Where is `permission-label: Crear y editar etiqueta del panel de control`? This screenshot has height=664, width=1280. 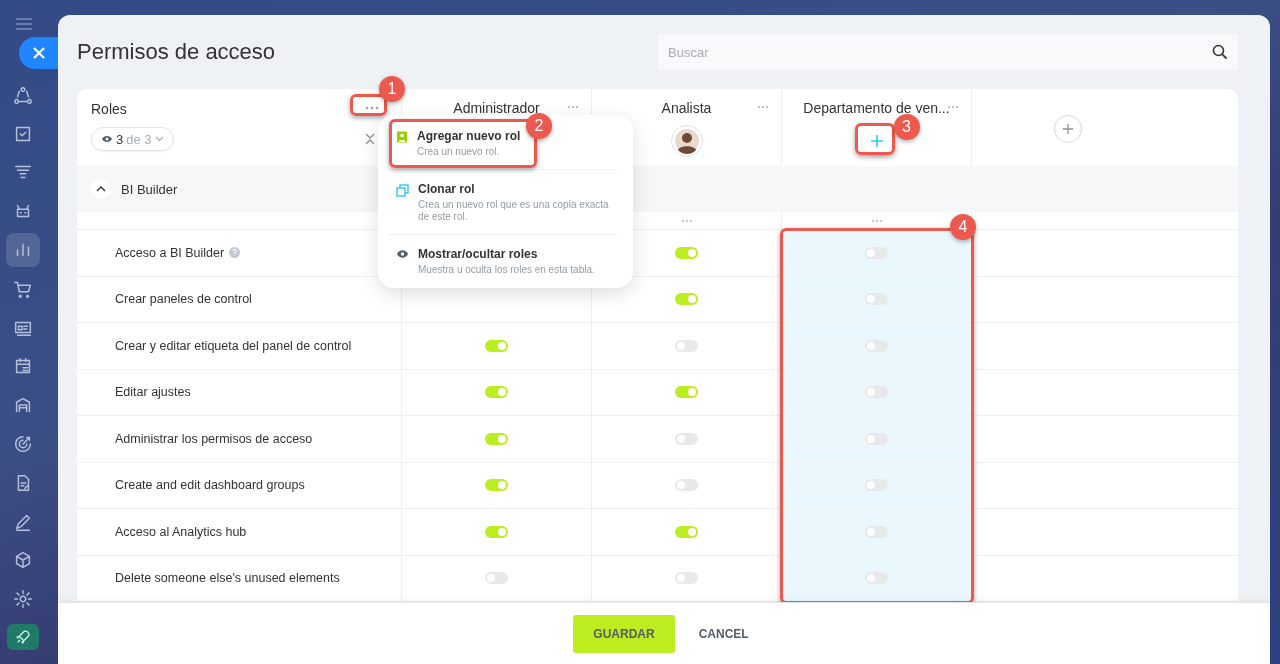 permission-label: Crear y editar etiqueta del panel de control is located at coordinates (233, 345).